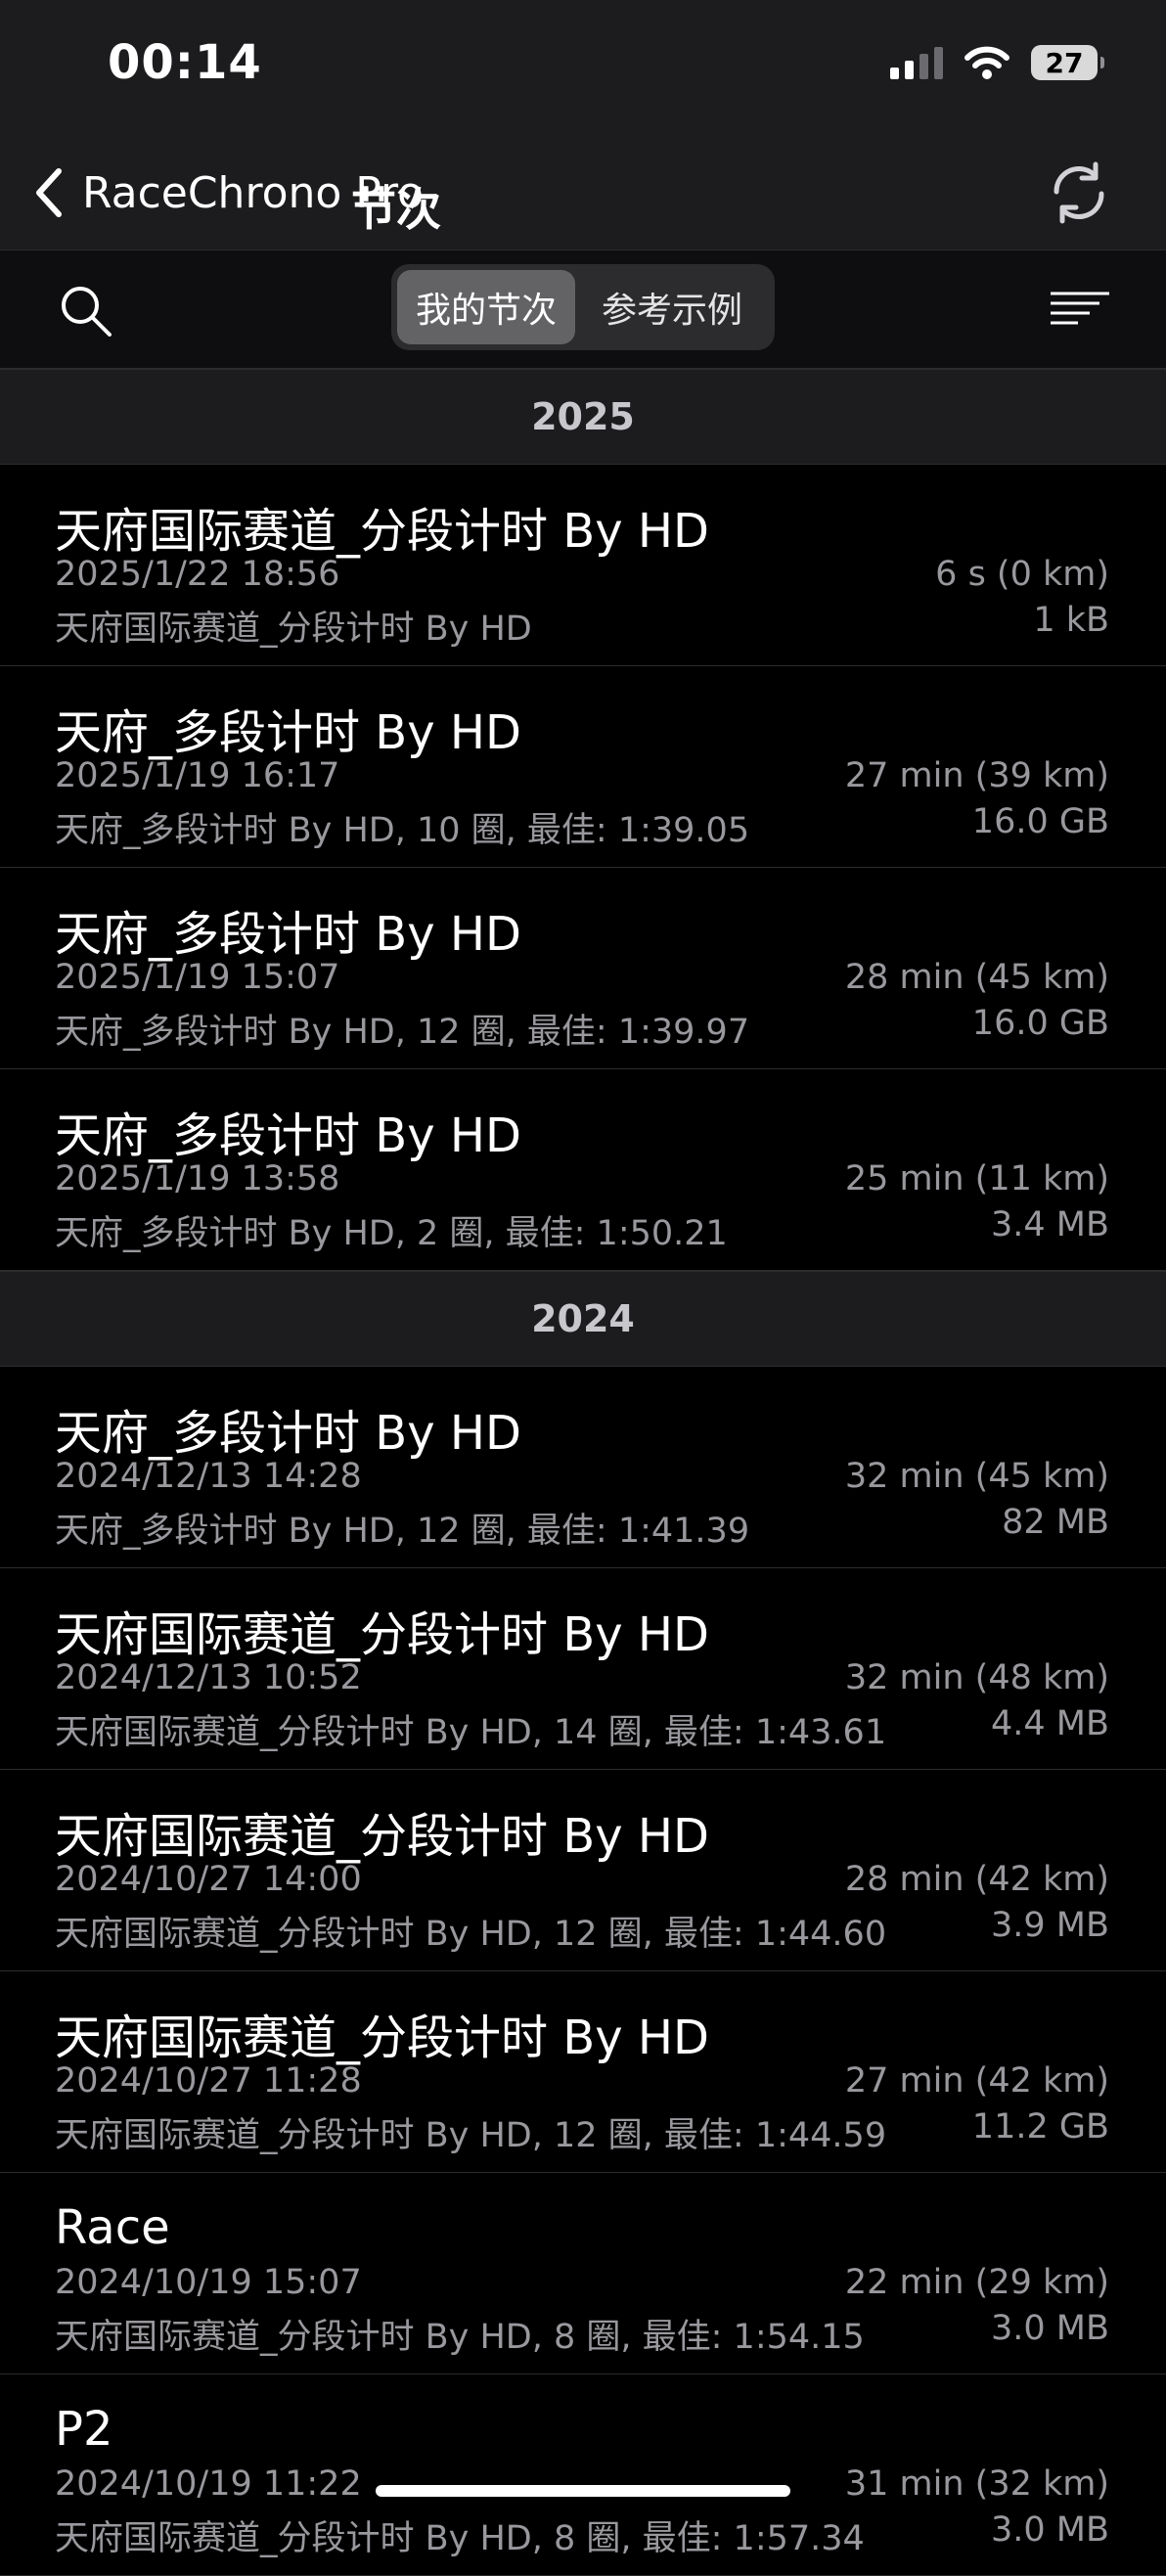 The image size is (1166, 2576). What do you see at coordinates (486, 307) in the screenshot?
I see `segment-my-sessions: 我的节次` at bounding box center [486, 307].